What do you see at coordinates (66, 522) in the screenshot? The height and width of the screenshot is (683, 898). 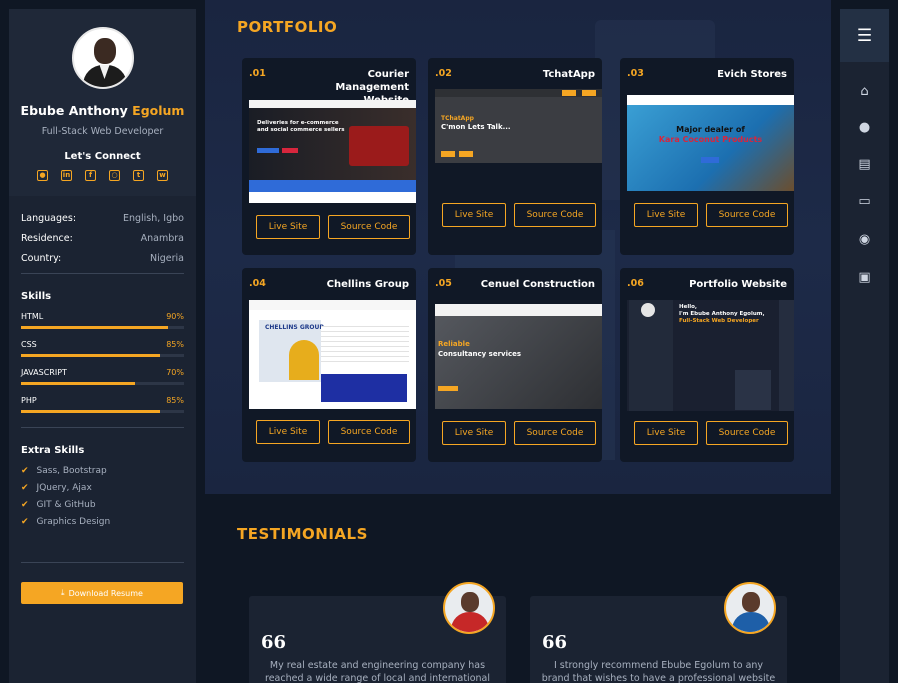 I see `list-item: ✔ Graphics Design` at bounding box center [66, 522].